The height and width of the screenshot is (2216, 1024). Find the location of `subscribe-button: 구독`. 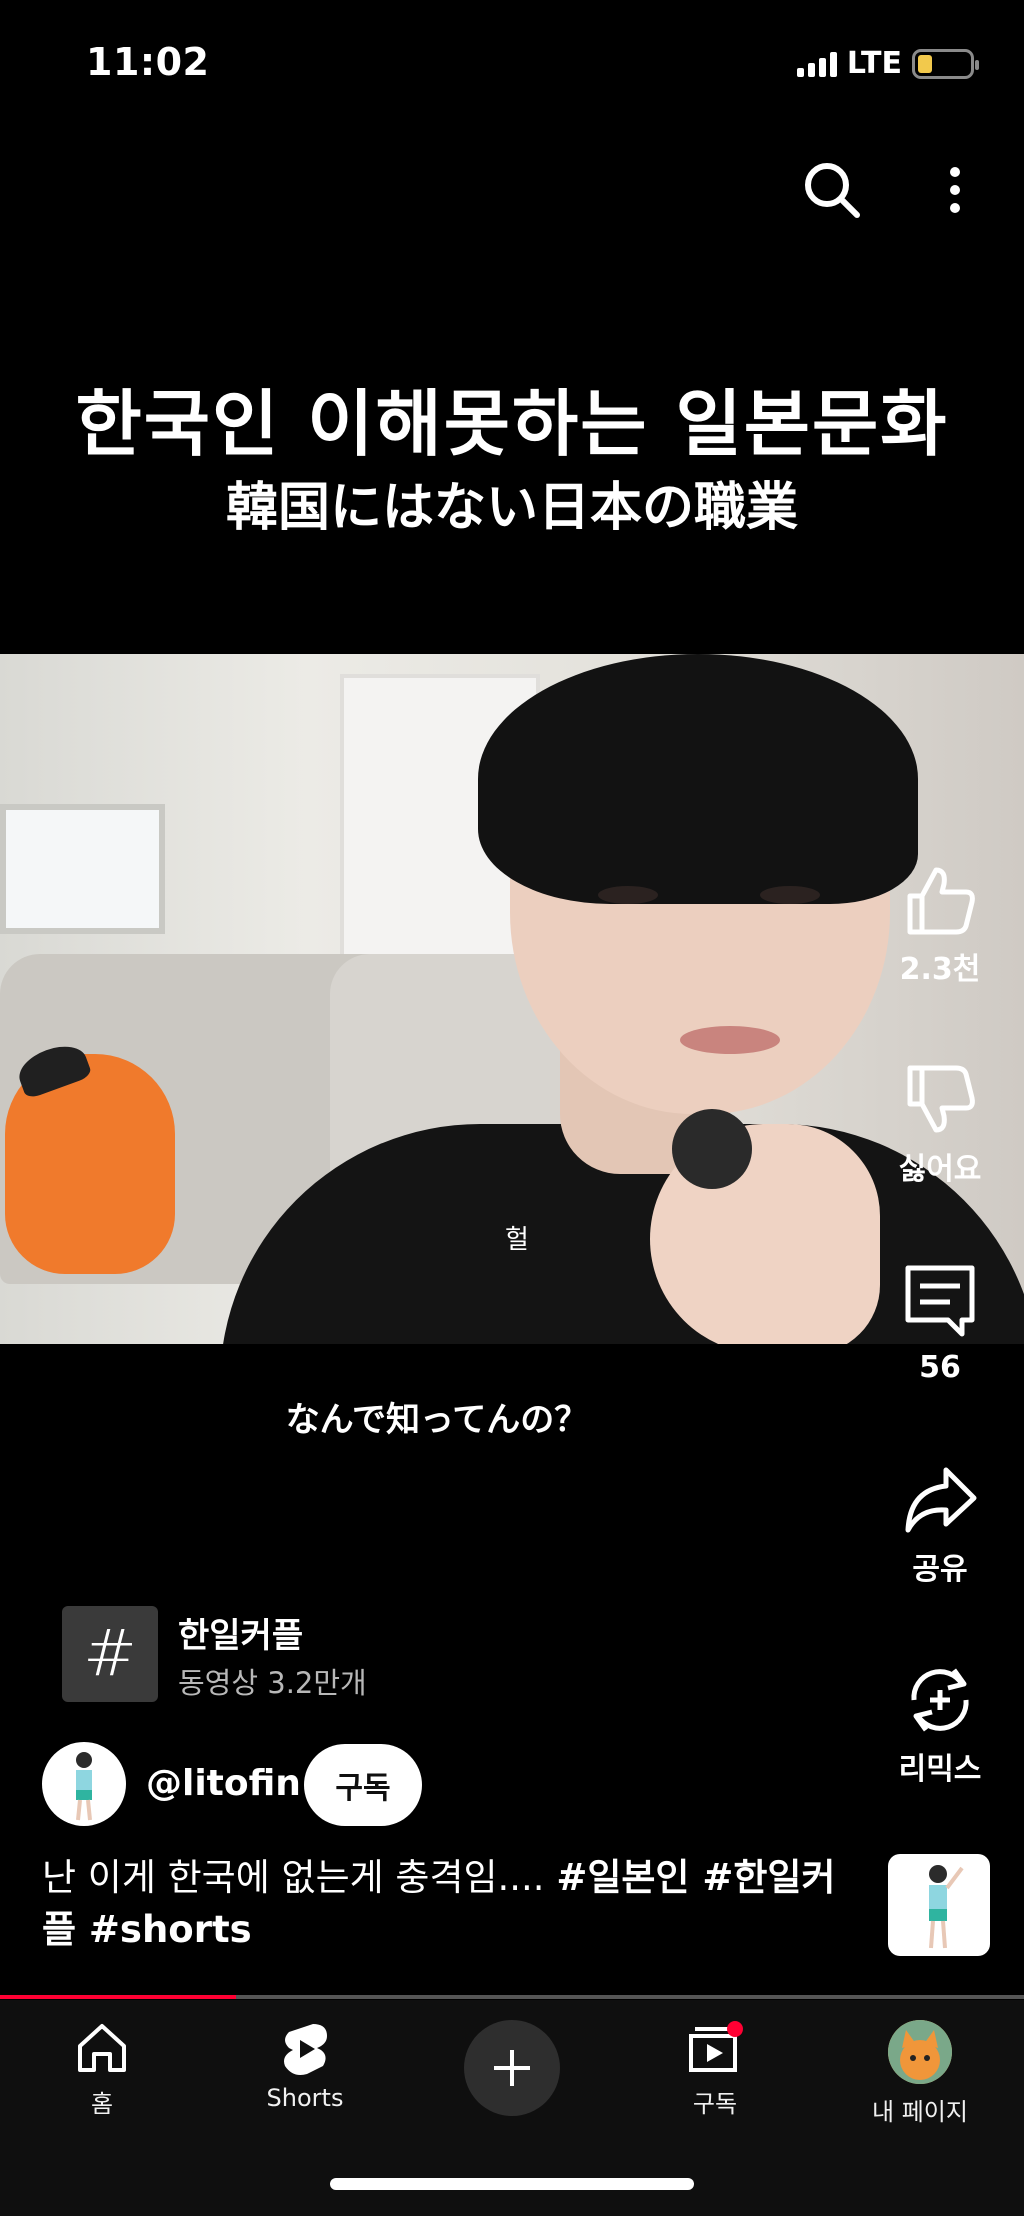

subscribe-button: 구독 is located at coordinates (363, 1785).